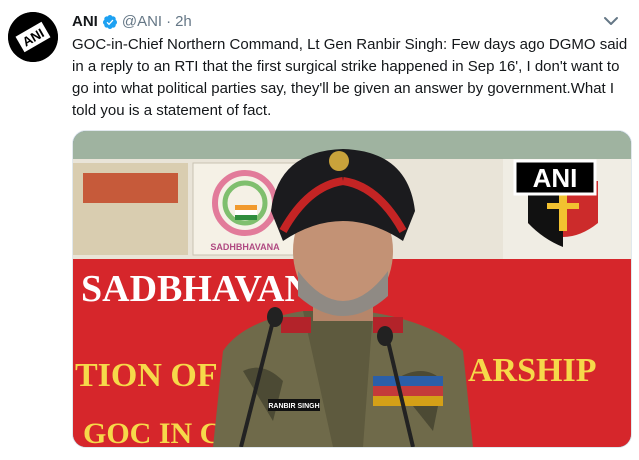 The image size is (639, 460). What do you see at coordinates (555, 178) in the screenshot?
I see `ani-watermark: ANI` at bounding box center [555, 178].